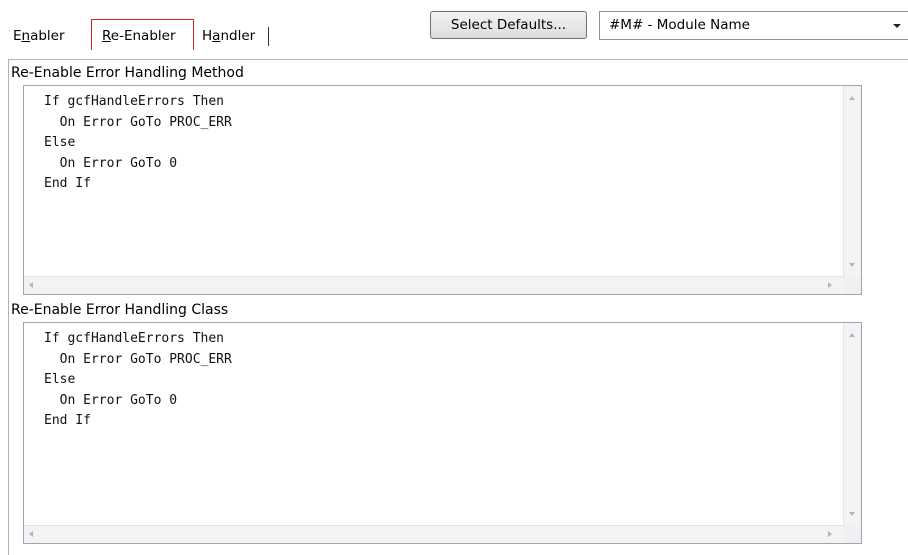 This screenshot has height=555, width=908. I want to click on module-name-dropdown: #M# - Module Name, so click(753, 25).